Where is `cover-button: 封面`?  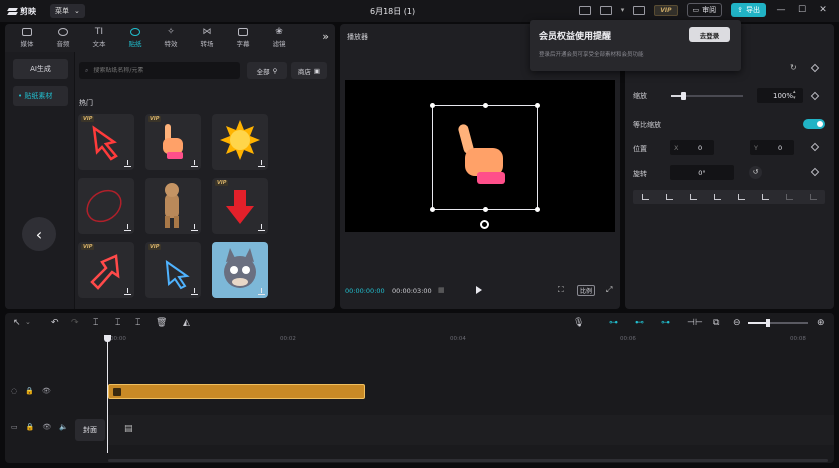 cover-button: 封面 is located at coordinates (90, 430).